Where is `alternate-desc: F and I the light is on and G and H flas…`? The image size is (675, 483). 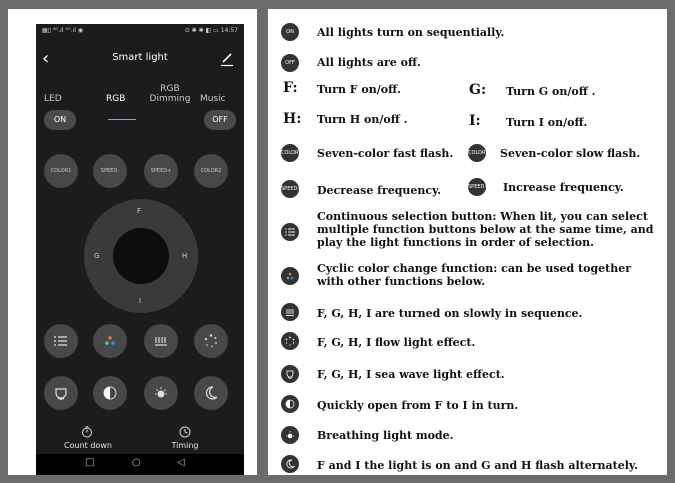
alternate-desc: F and I the light is on and G and H flas… is located at coordinates (477, 465).